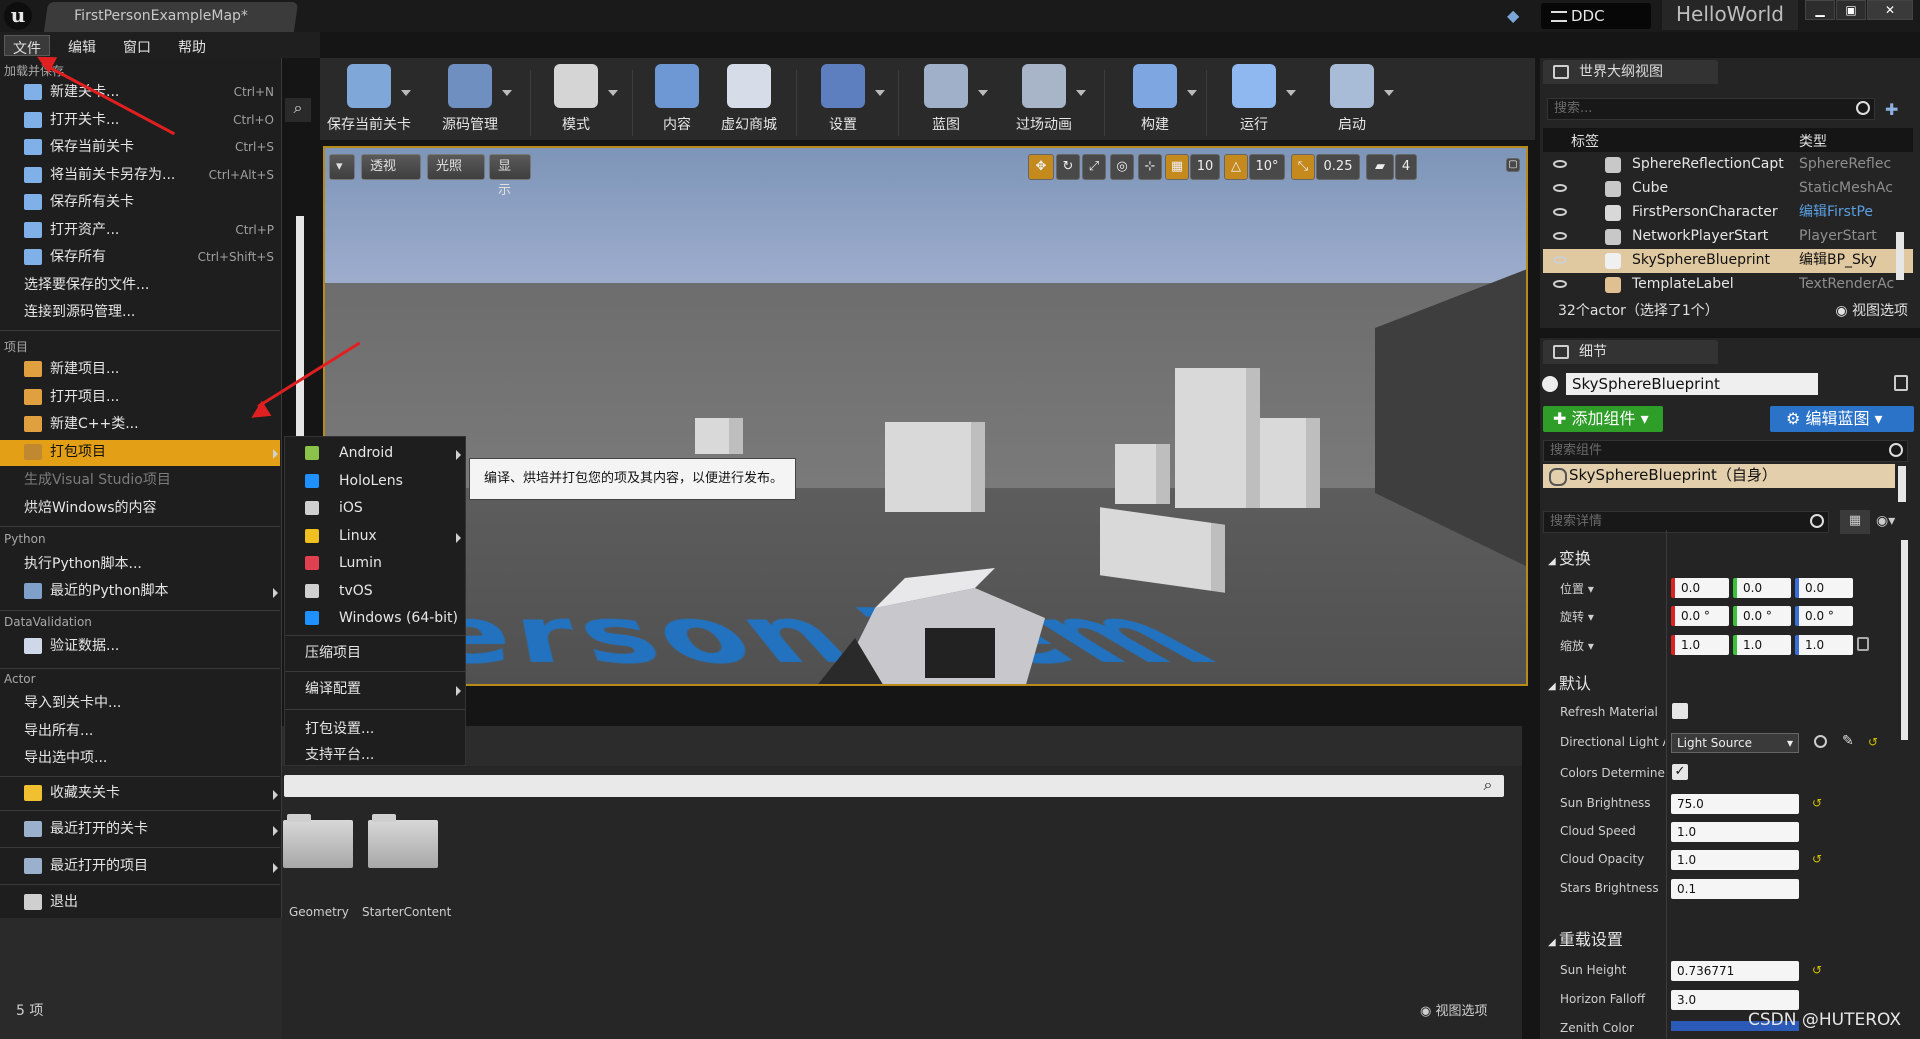 The image size is (1920, 1039). I want to click on menu-item: 最近打开的项目, so click(140, 867).